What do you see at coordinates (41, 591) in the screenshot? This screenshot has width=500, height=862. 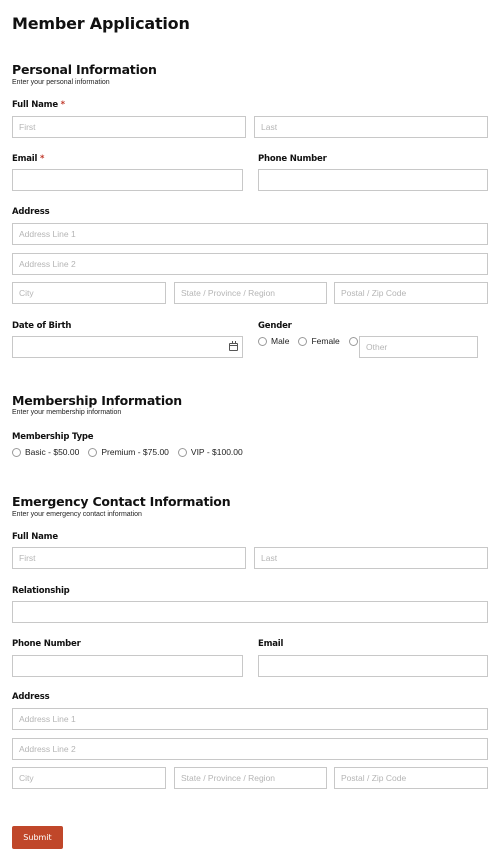 I see `relationship-label: Relationship` at bounding box center [41, 591].